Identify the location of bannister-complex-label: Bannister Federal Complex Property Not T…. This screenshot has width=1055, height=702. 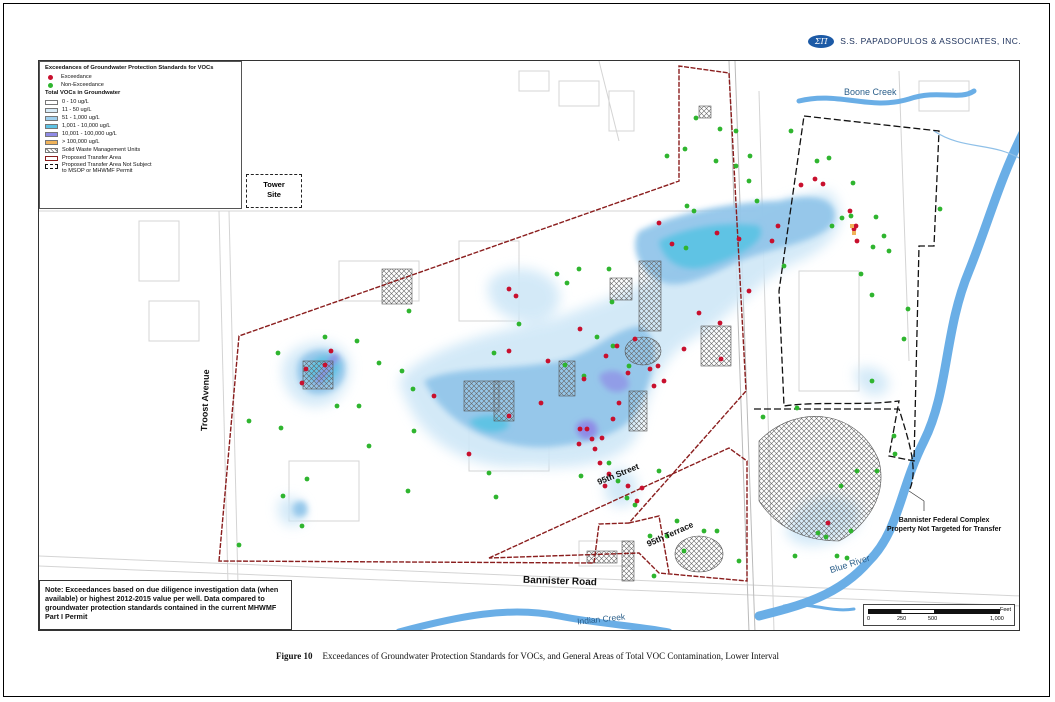
(944, 525).